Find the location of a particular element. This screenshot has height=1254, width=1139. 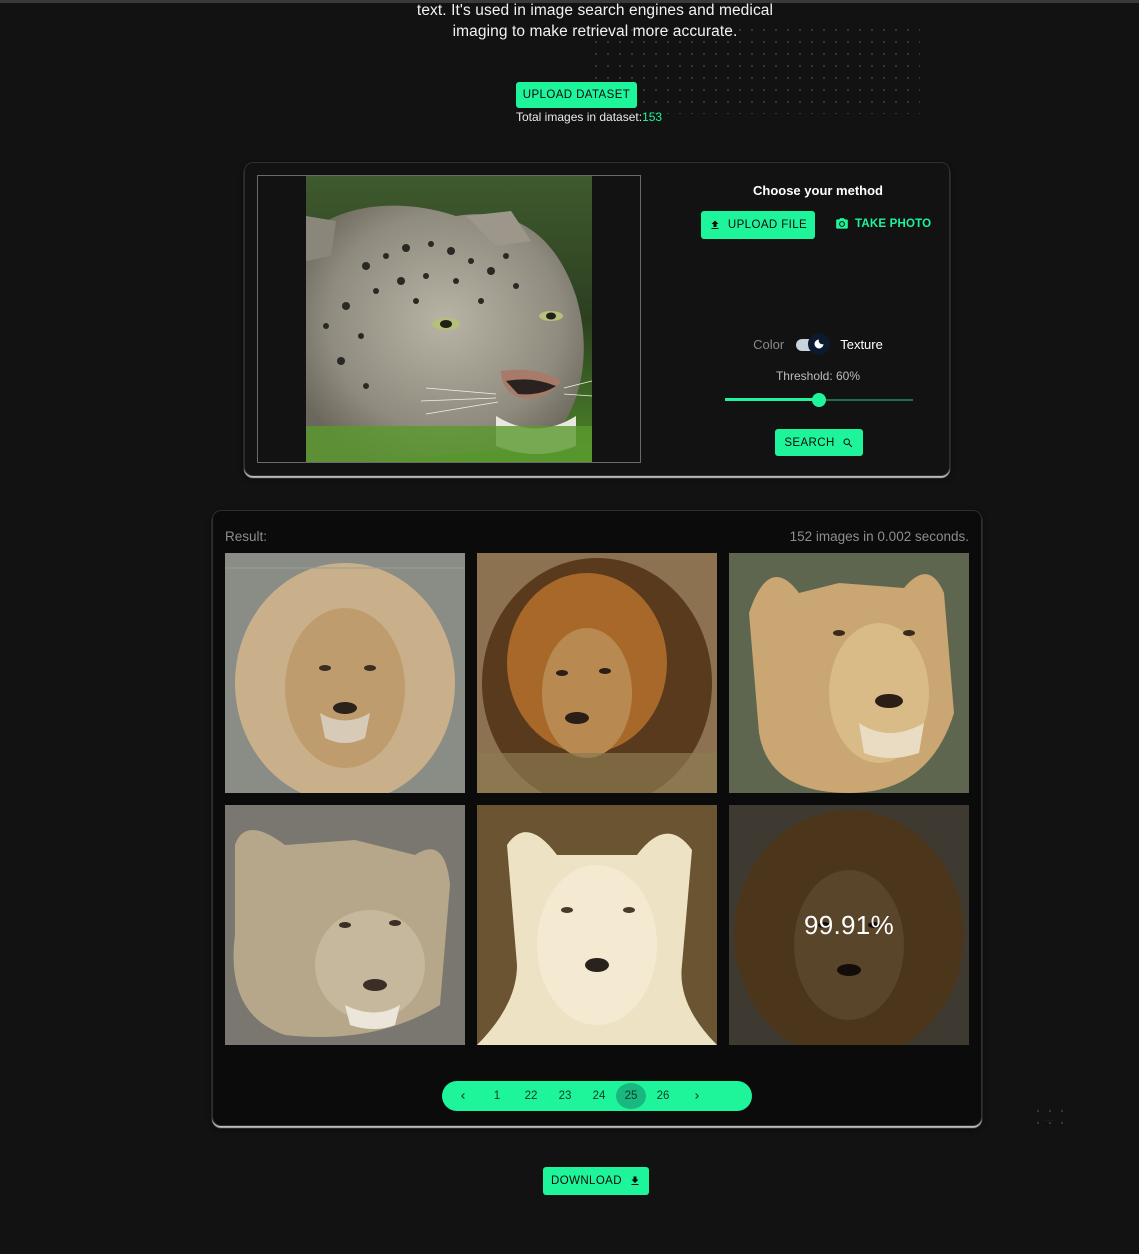

page-25-active: 25 is located at coordinates (631, 1096).